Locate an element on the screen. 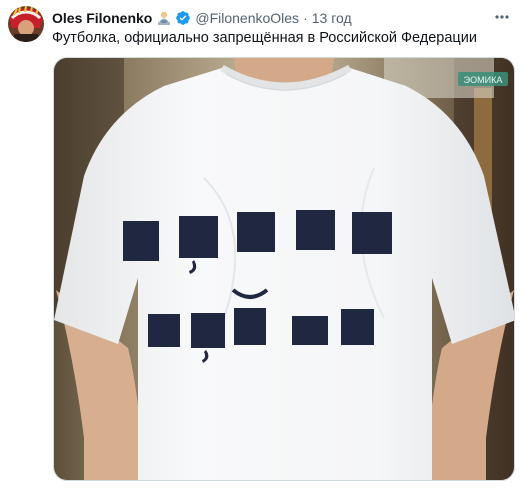 The image size is (525, 489). timestamp: 13 год is located at coordinates (332, 18).